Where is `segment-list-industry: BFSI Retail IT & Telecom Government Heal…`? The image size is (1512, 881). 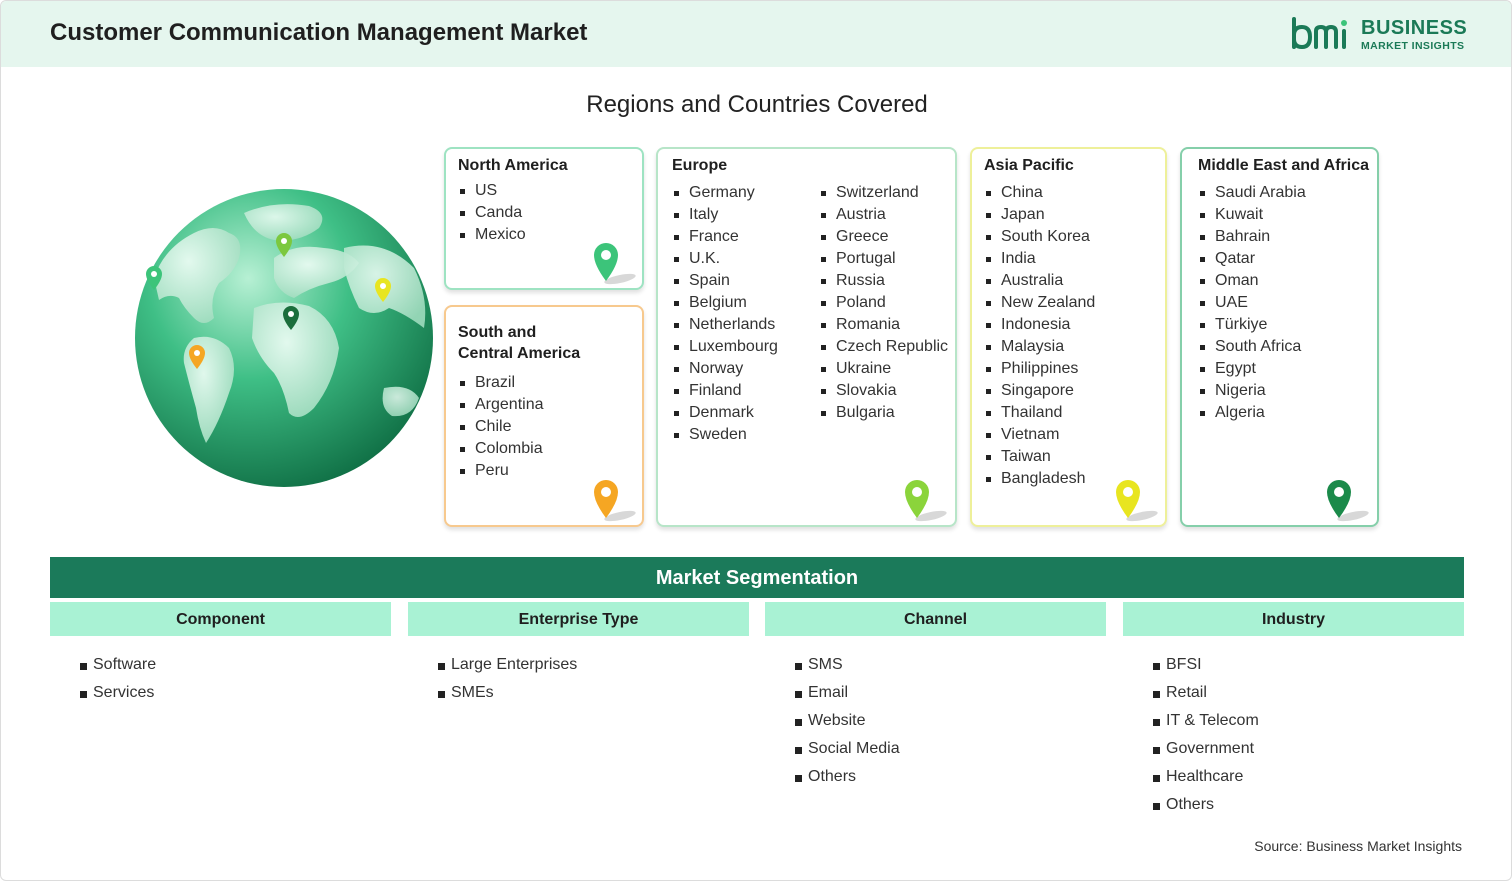 segment-list-industry: BFSI Retail IT & Telecom Government Heal… is located at coordinates (1206, 736).